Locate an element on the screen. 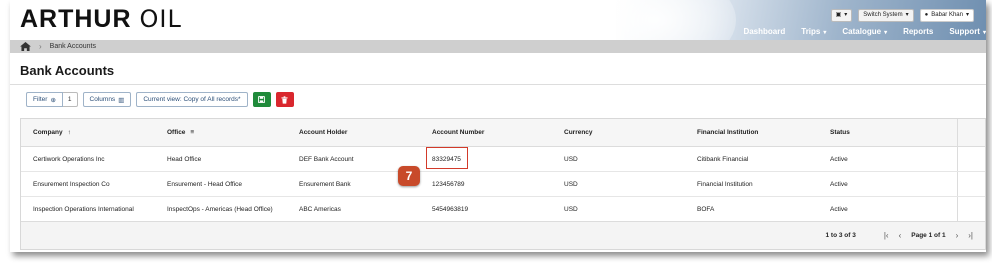 Image resolution: width=992 pixels, height=263 pixels. grid-footer: 1 to 3 of 3 |‹ ‹ Page 1 of 1 › ›| is located at coordinates (503, 235).